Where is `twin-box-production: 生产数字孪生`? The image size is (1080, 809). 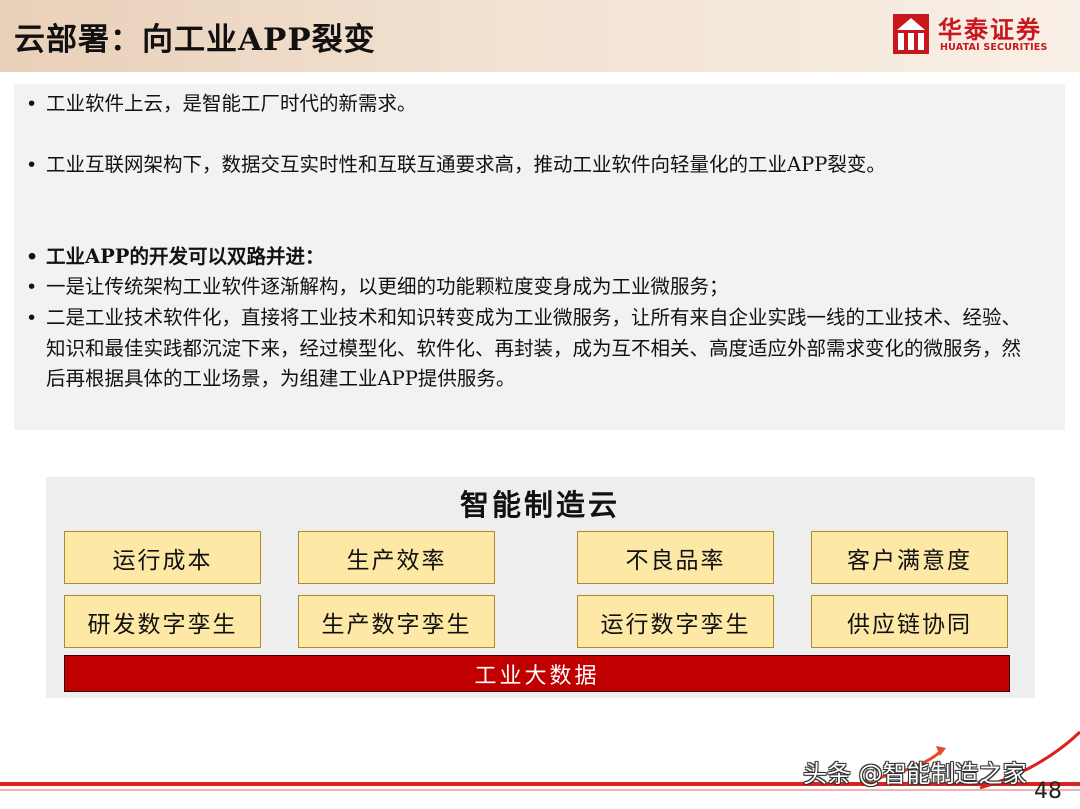 twin-box-production: 生产数字孪生 is located at coordinates (396, 621).